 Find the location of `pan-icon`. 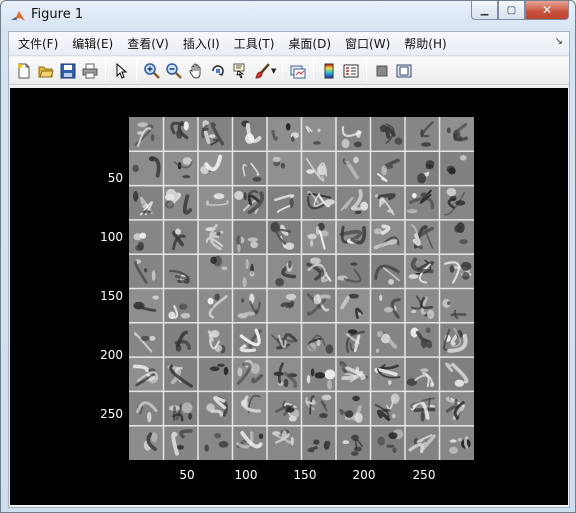

pan-icon is located at coordinates (195, 70).